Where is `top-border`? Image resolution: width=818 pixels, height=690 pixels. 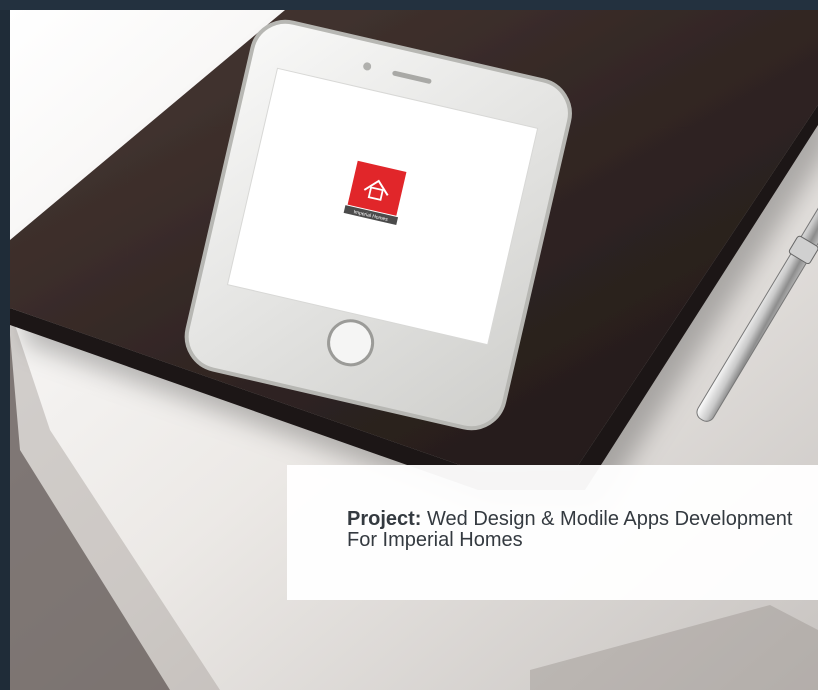 top-border is located at coordinates (409, 5).